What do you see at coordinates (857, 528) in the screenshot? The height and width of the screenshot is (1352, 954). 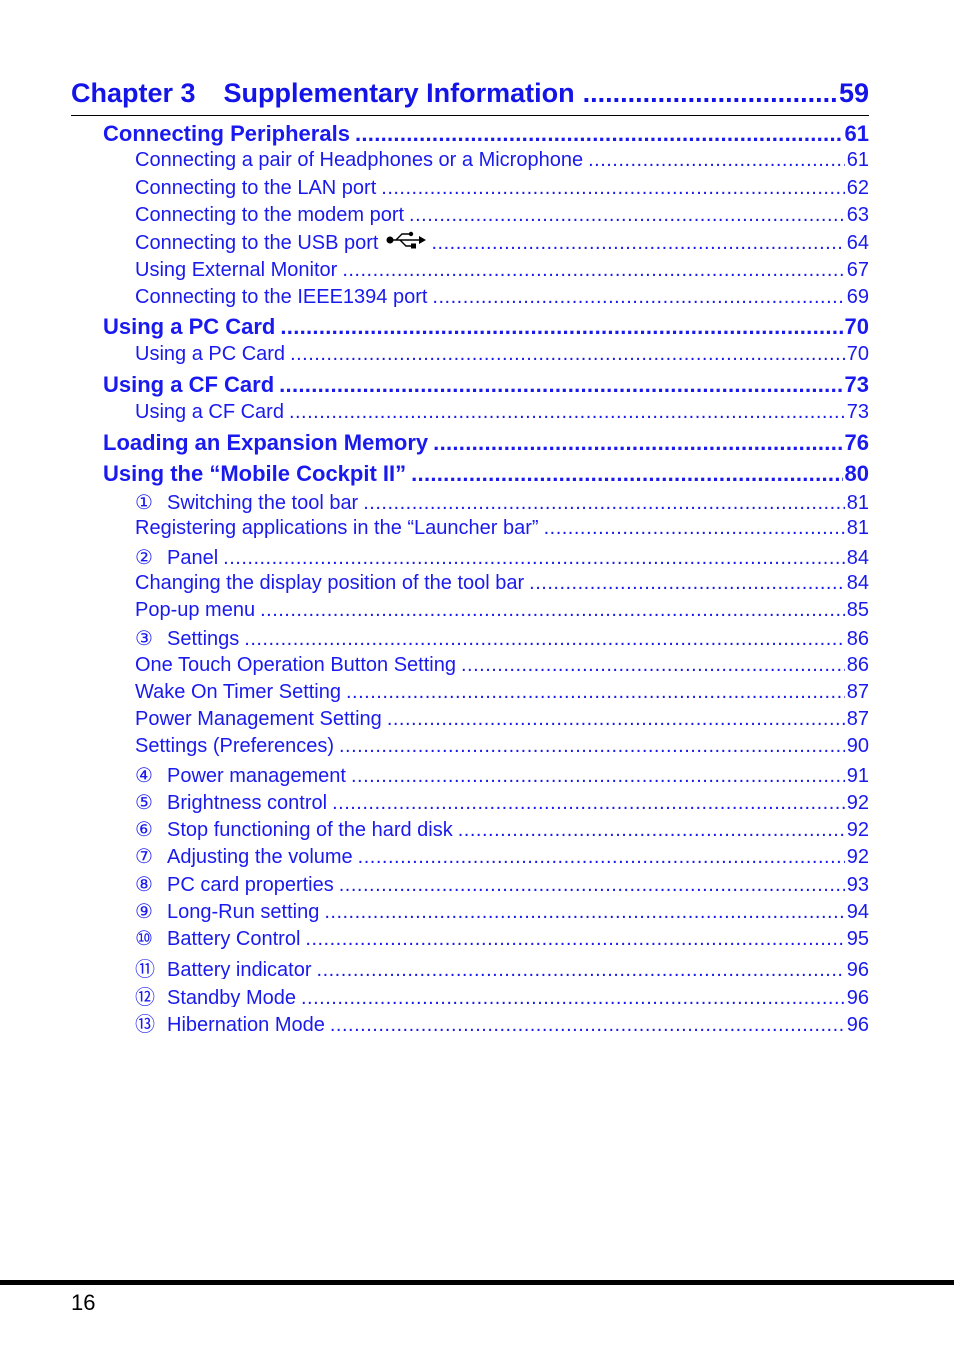 I see `toc-page-number: 81` at bounding box center [857, 528].